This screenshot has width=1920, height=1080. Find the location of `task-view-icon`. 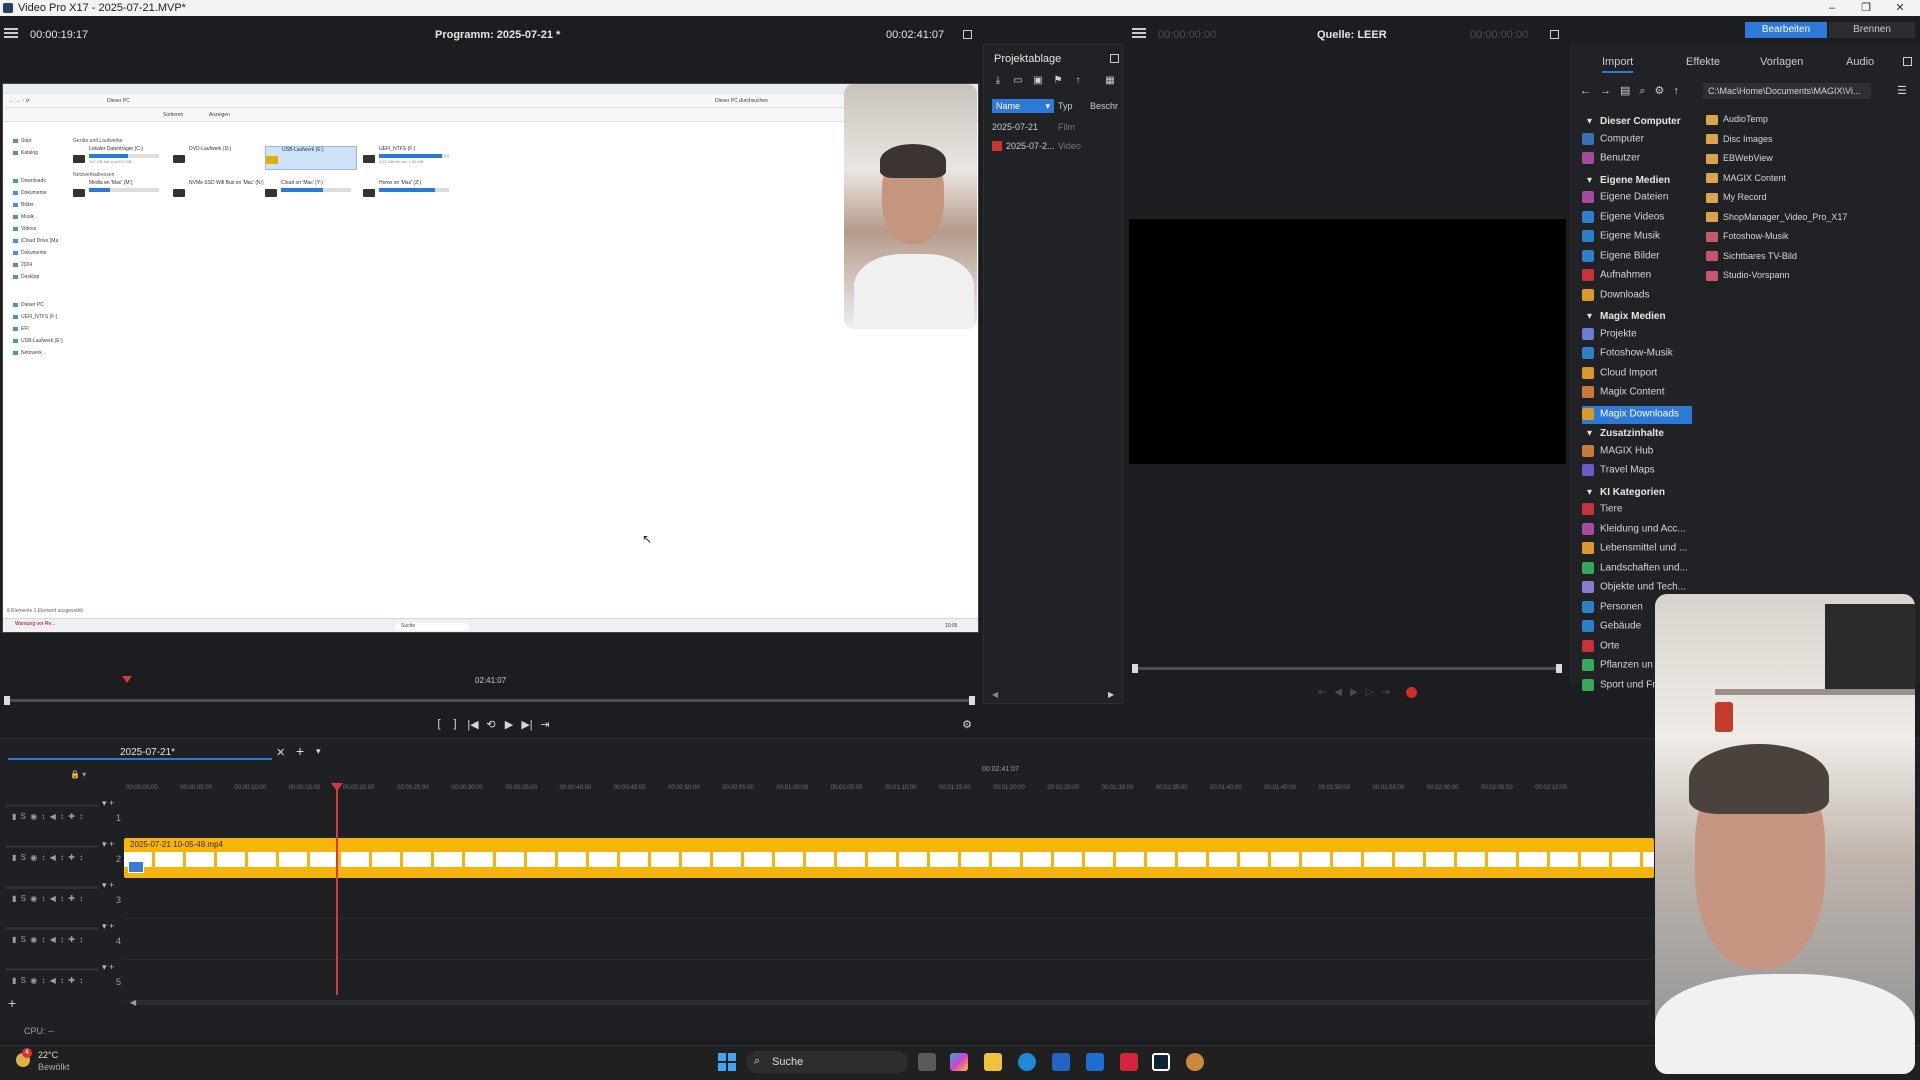

task-view-icon is located at coordinates (927, 1062).